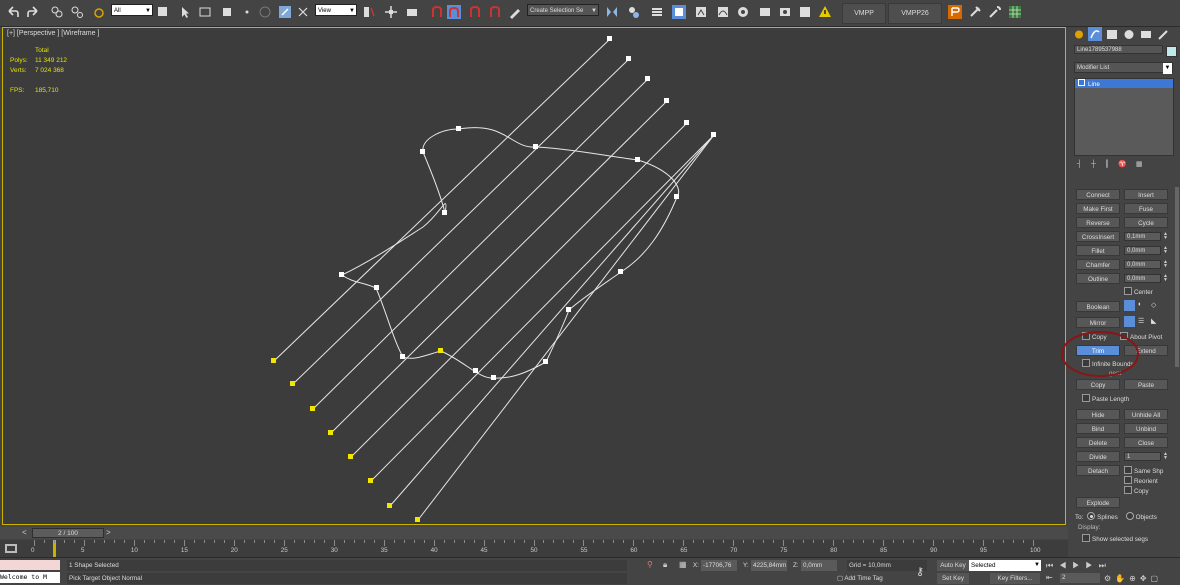 This screenshot has width=1180, height=585. Describe the element at coordinates (1136, 491) in the screenshot. I see `copy-detach-checkbox: Copy` at that location.